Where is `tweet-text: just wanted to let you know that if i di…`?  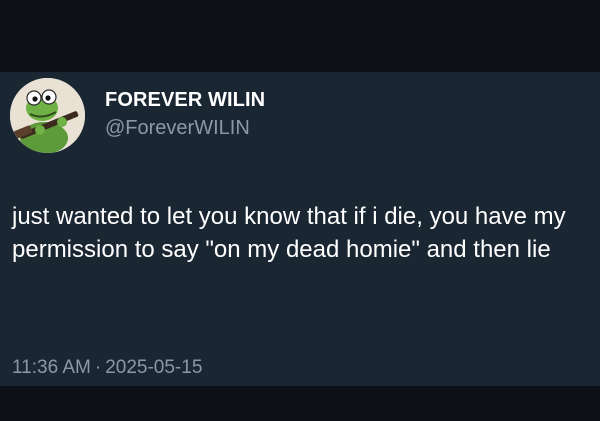
tweet-text: just wanted to let you know that if i di… is located at coordinates (289, 233).